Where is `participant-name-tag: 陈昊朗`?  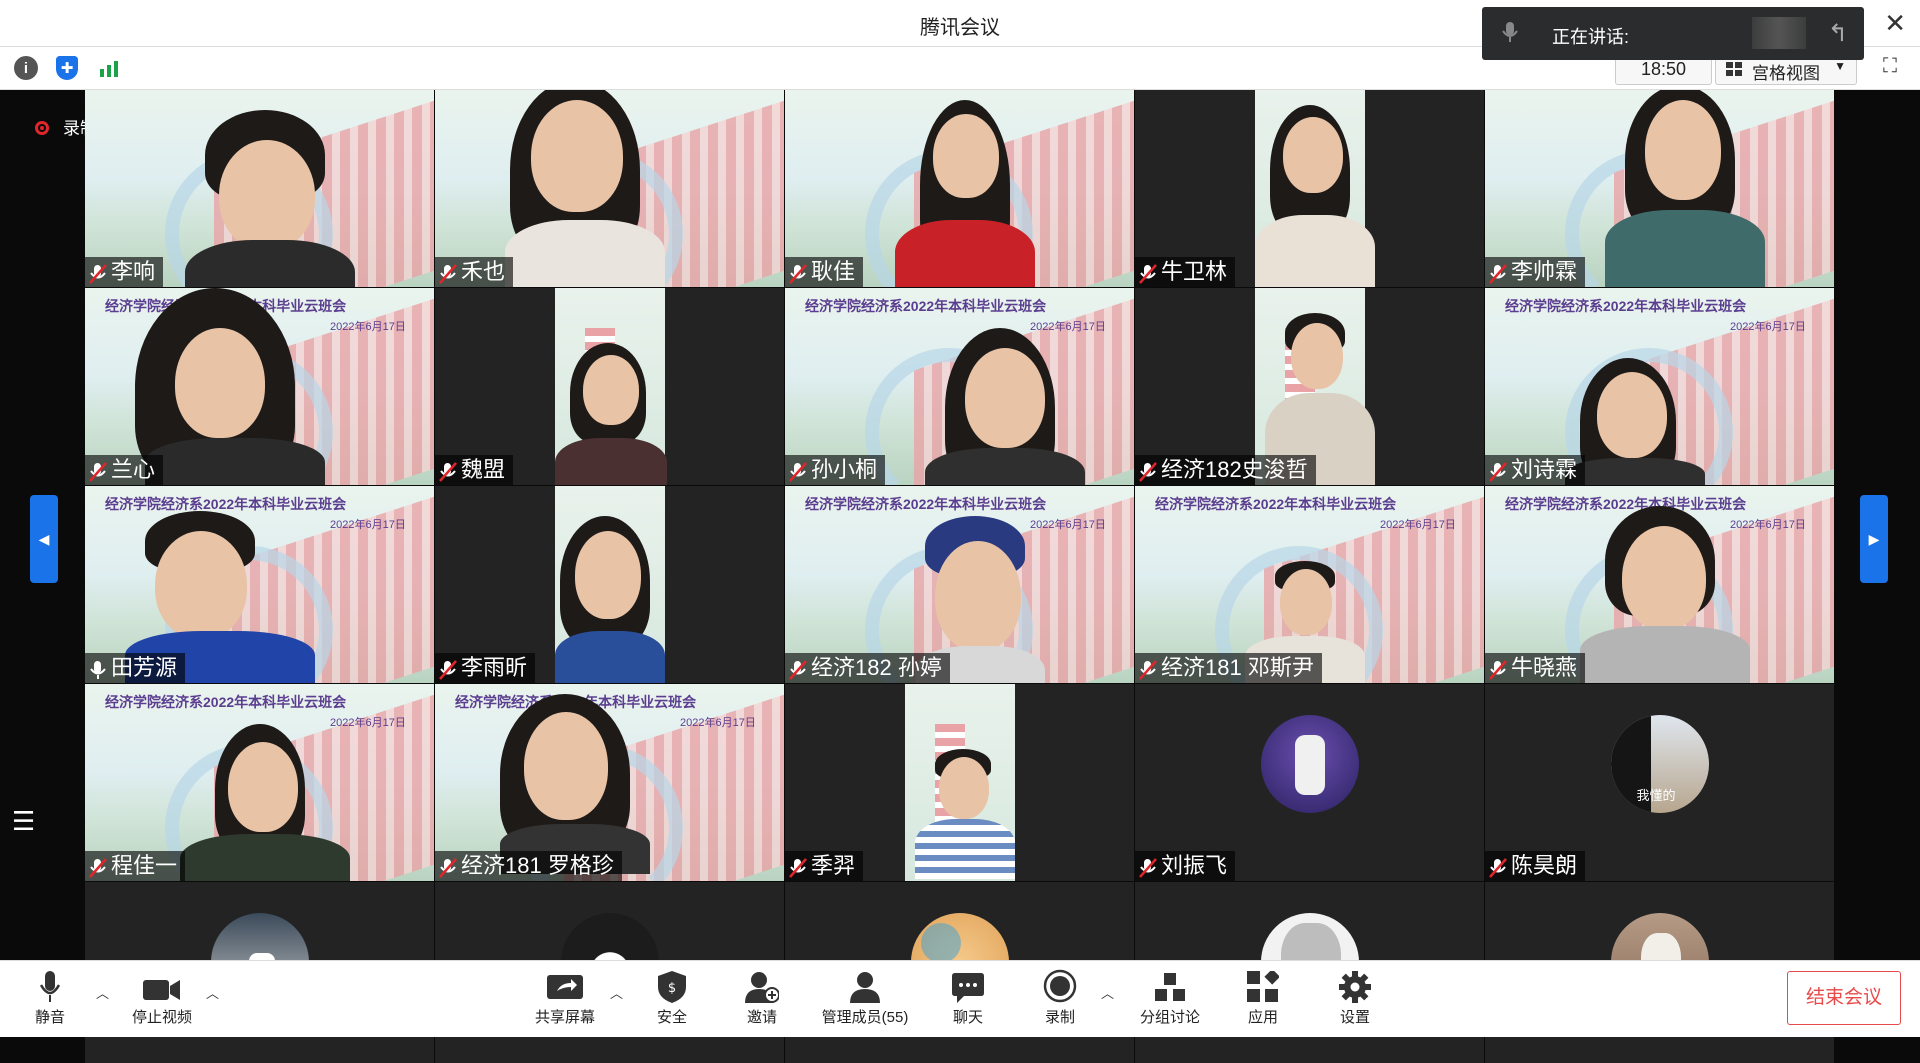
participant-name-tag: 陈昊朗 is located at coordinates (1535, 866).